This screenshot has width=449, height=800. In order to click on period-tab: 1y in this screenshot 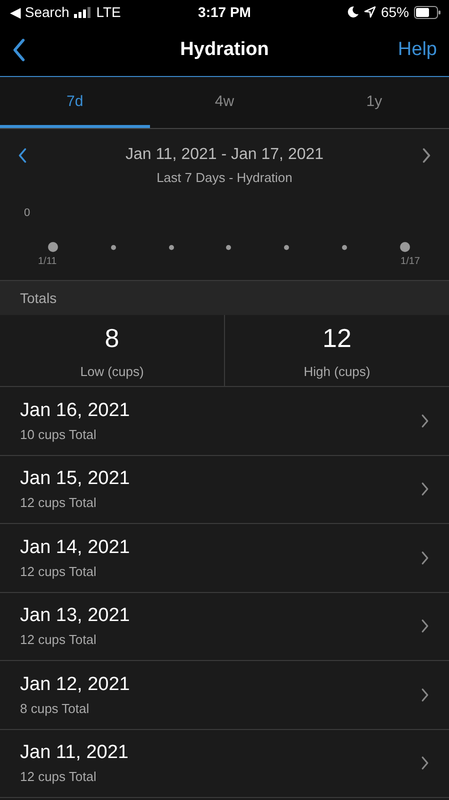, I will do `click(374, 102)`.